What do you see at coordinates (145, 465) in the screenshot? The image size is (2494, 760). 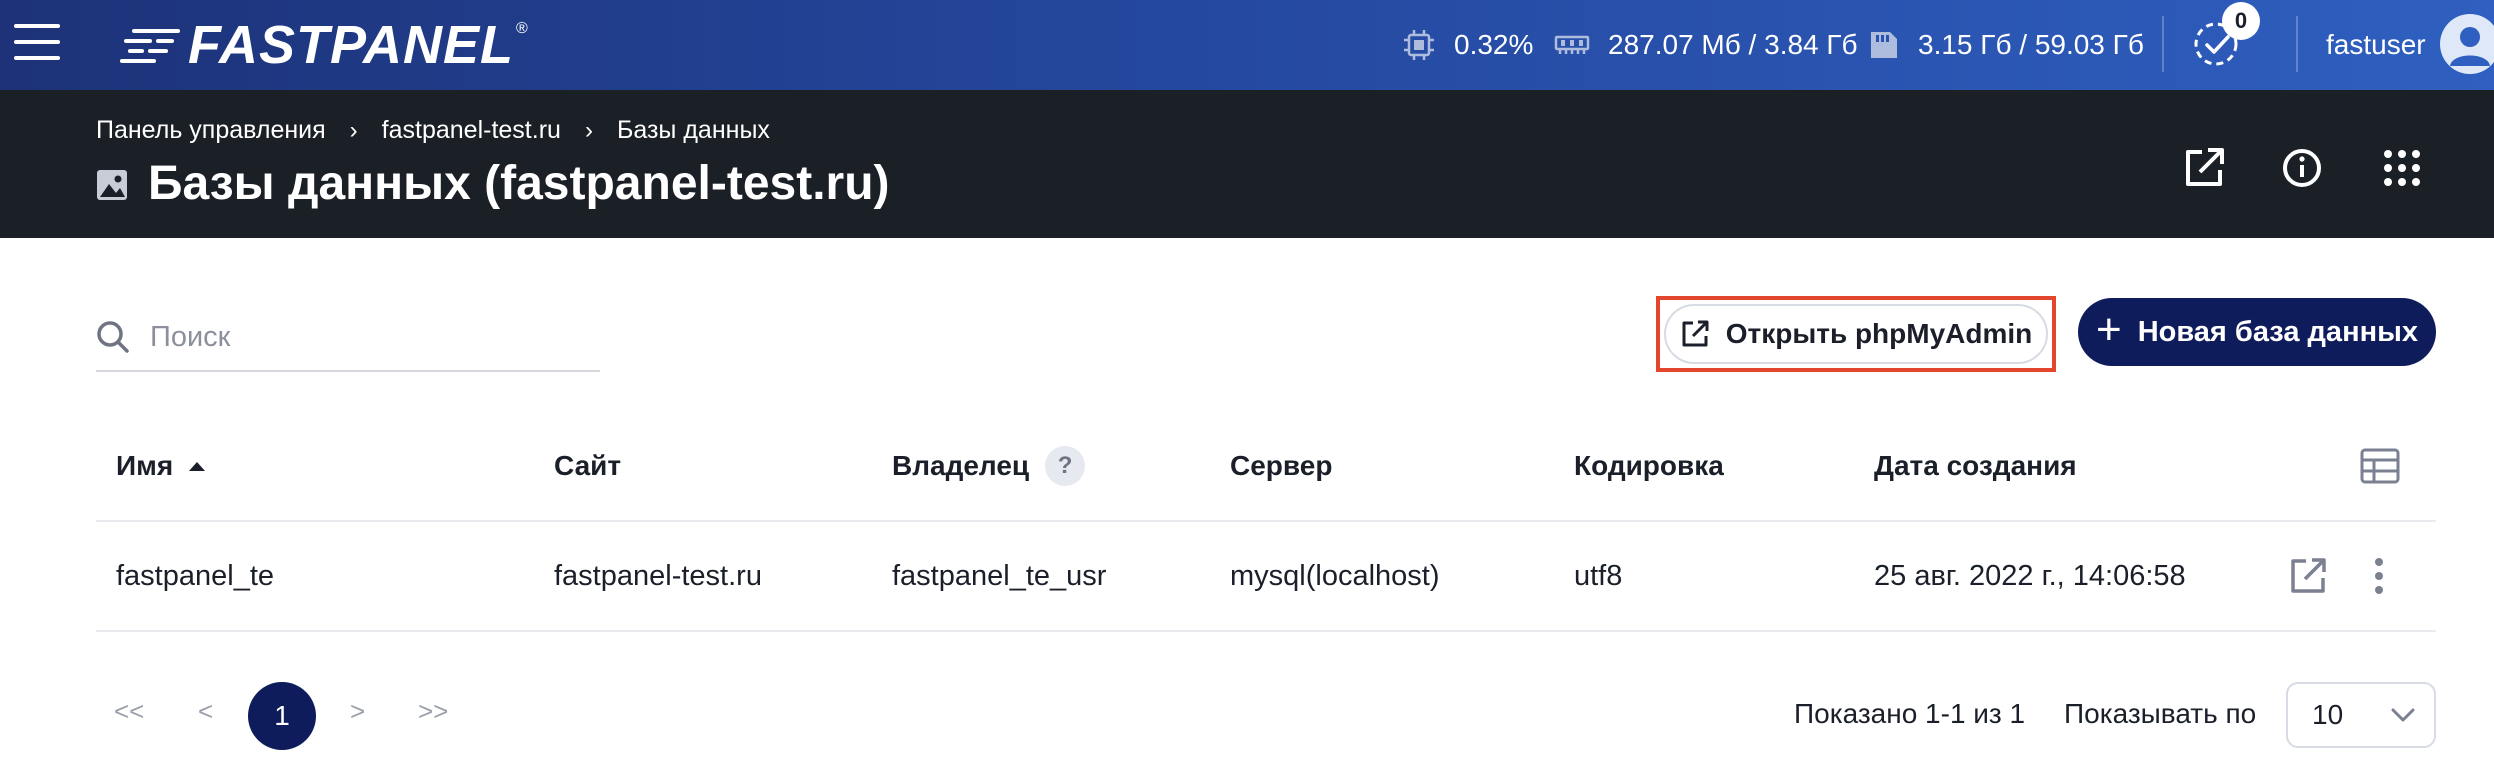 I see `column-header-label: Имя` at bounding box center [145, 465].